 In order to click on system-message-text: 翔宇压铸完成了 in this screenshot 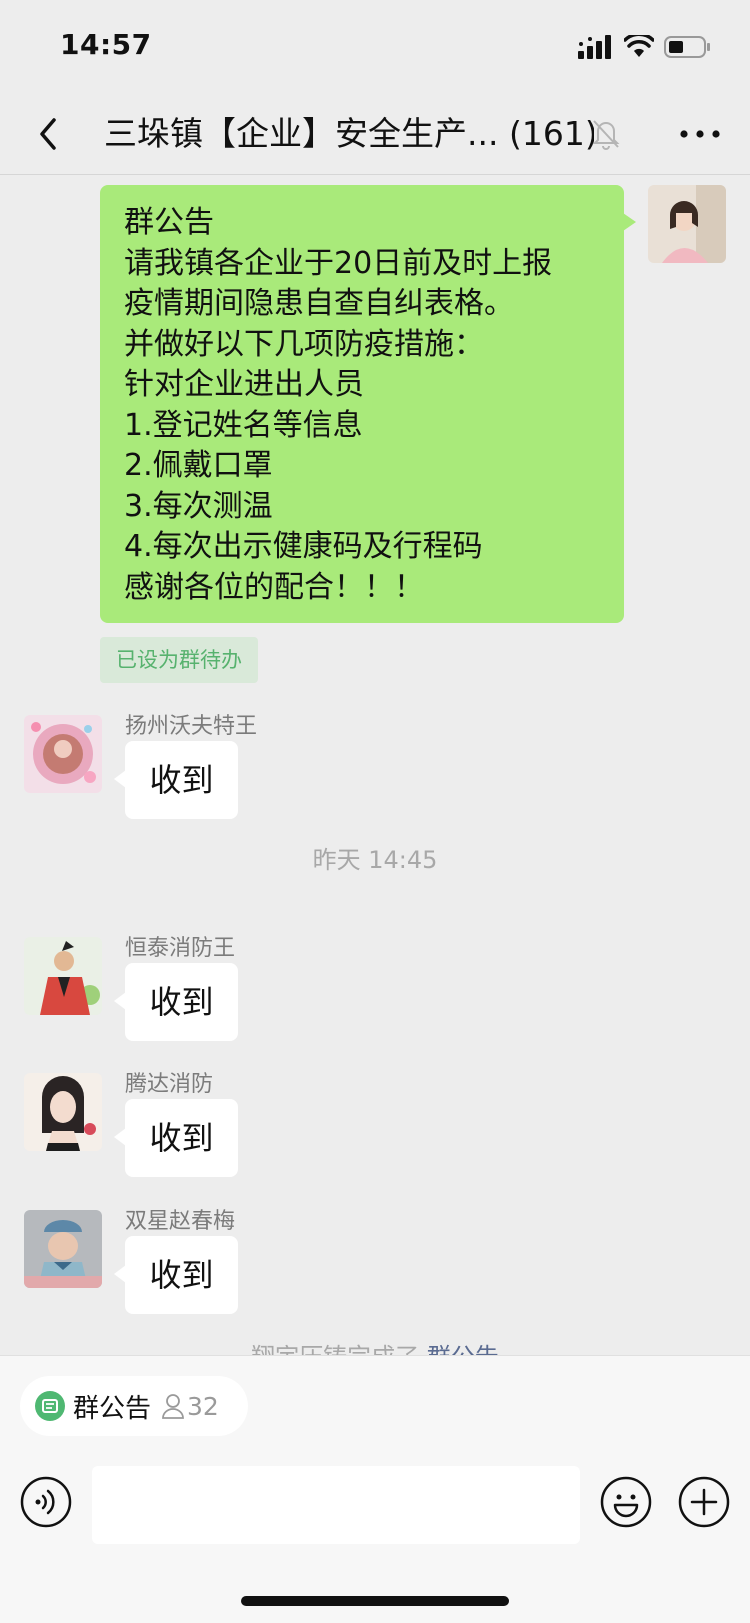, I will do `click(339, 1349)`.